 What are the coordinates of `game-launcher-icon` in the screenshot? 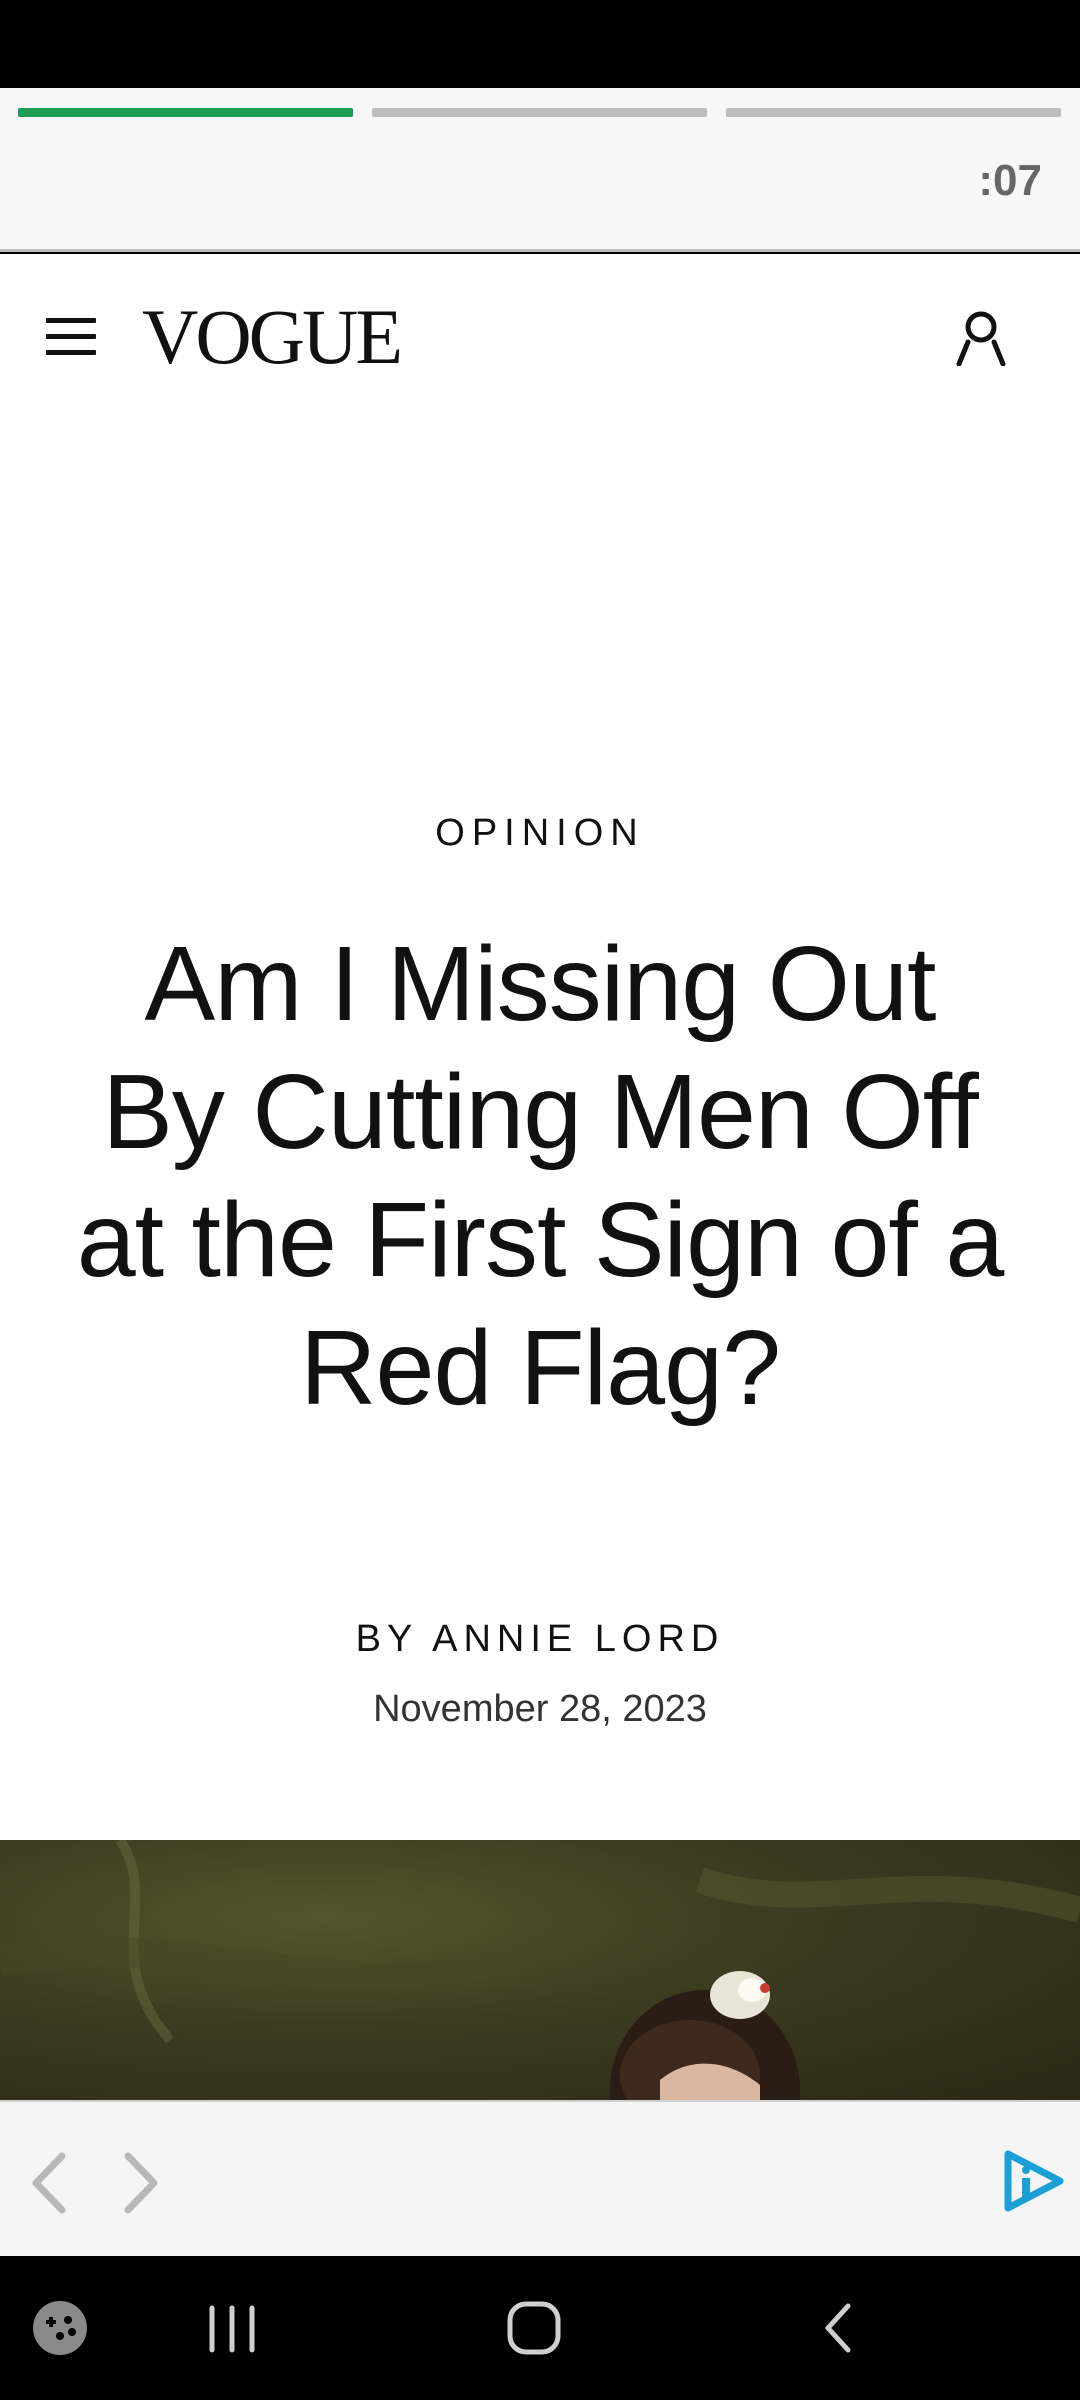 It's located at (60, 2330).